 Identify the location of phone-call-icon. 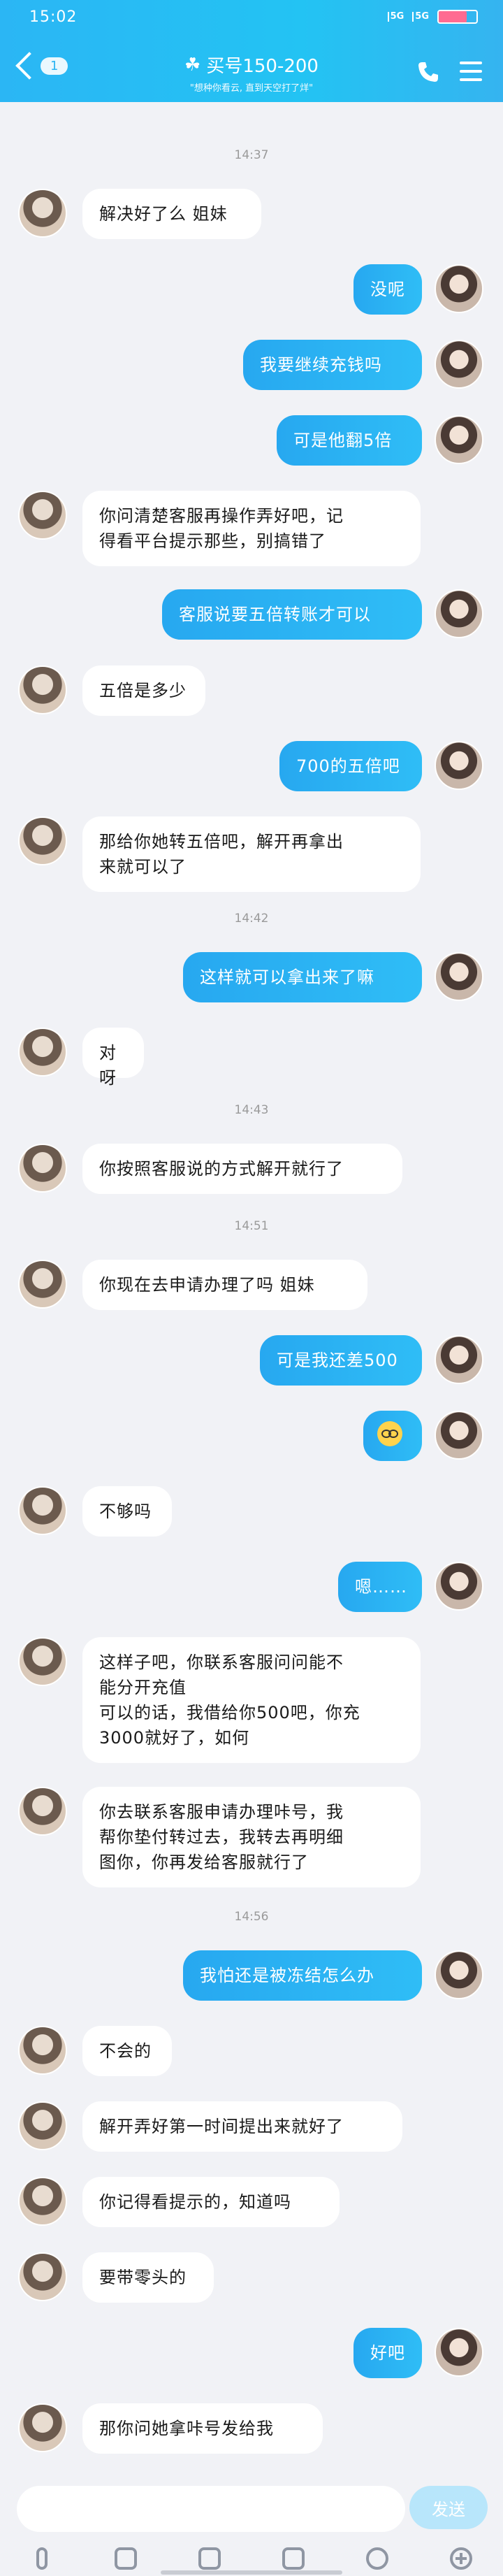
(428, 72).